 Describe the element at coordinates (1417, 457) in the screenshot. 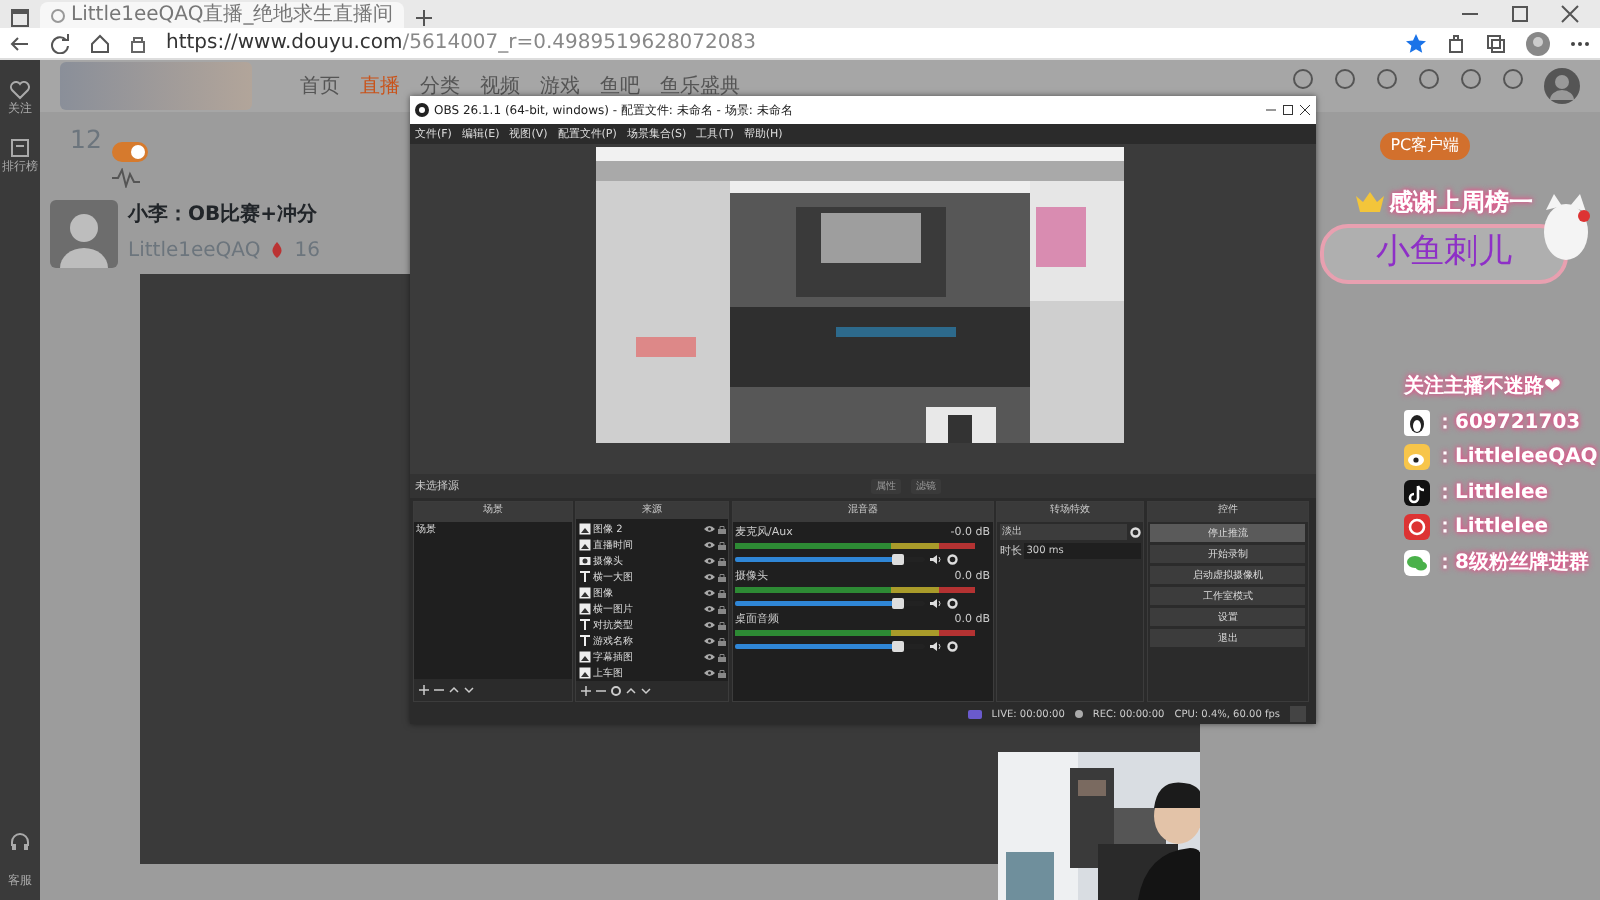

I see `eye-logo-icon` at that location.